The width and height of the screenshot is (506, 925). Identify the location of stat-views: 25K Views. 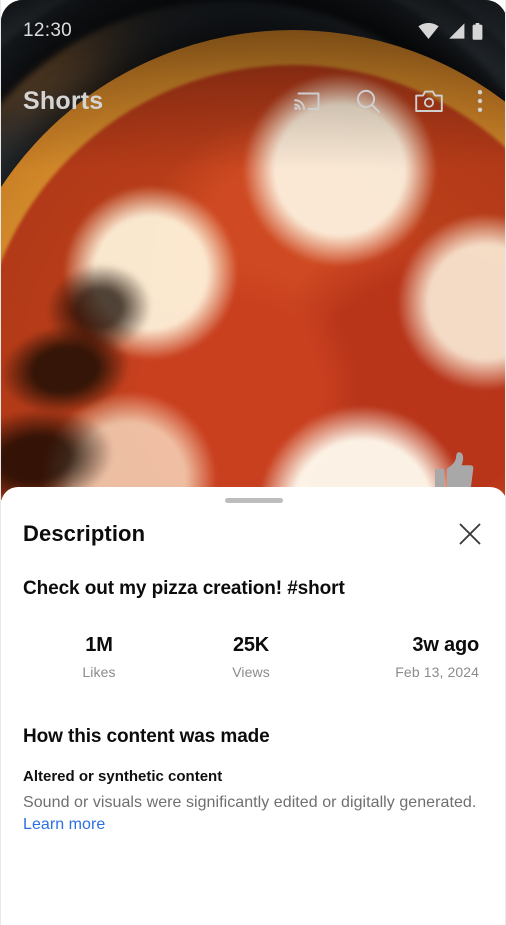
(251, 657).